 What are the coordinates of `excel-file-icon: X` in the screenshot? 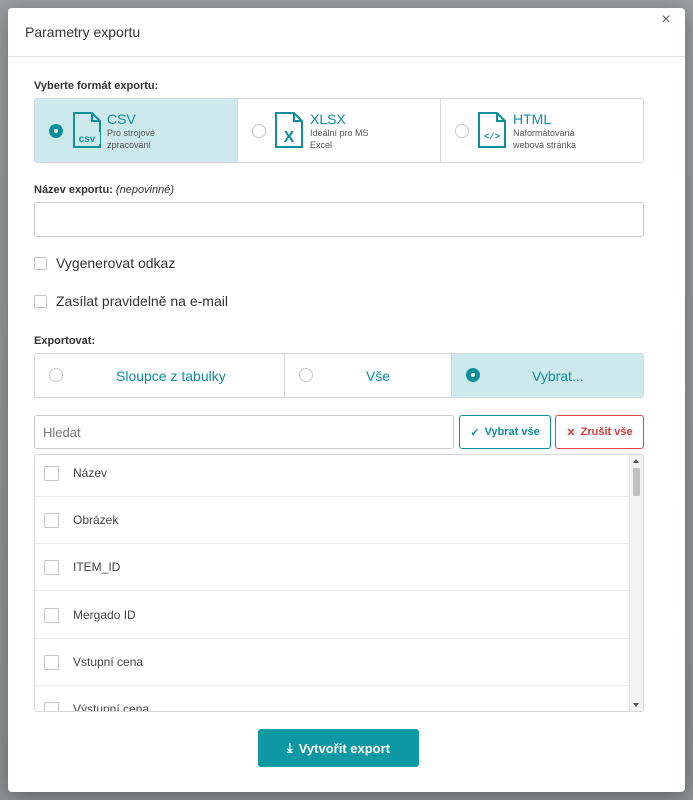 It's located at (289, 130).